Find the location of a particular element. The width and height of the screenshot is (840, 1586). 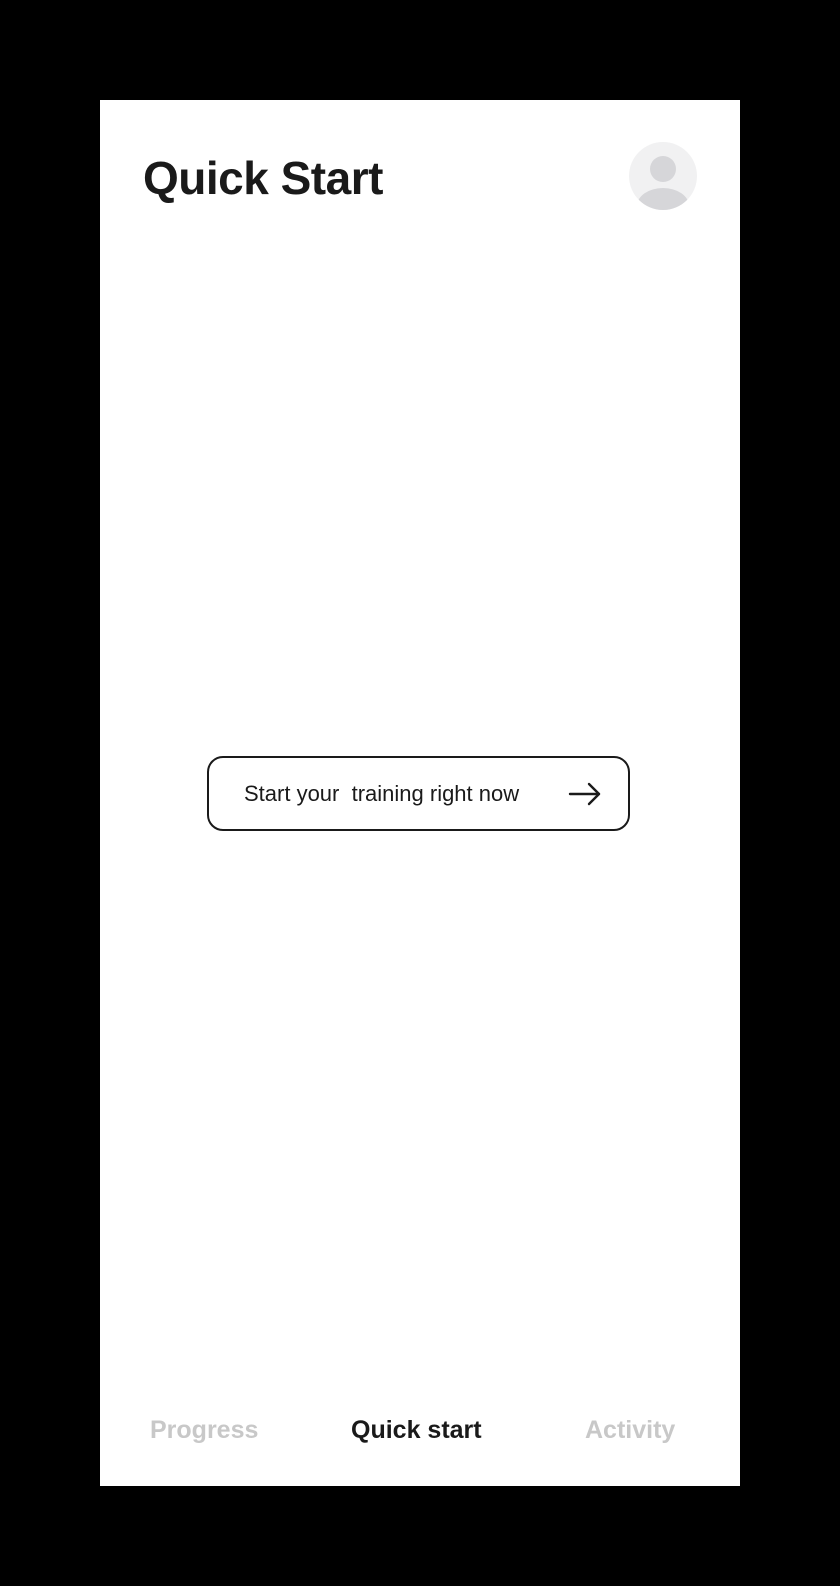

start-training-label: Start your training right now is located at coordinates (382, 793).